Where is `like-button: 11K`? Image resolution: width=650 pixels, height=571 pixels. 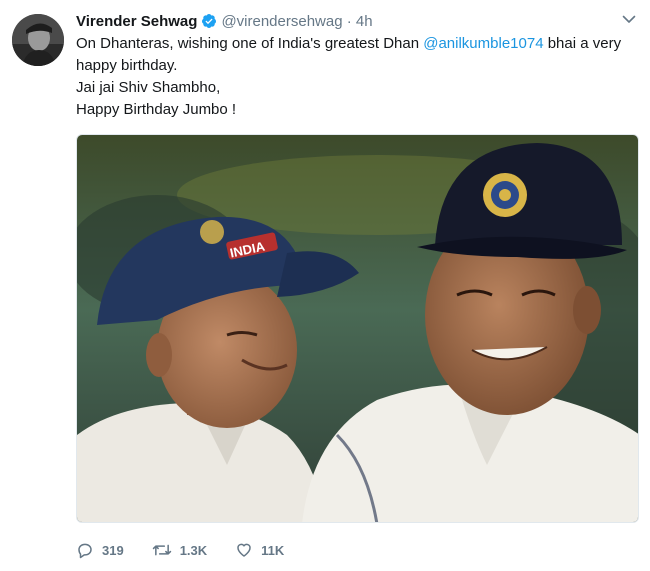
like-button: 11K is located at coordinates (259, 550).